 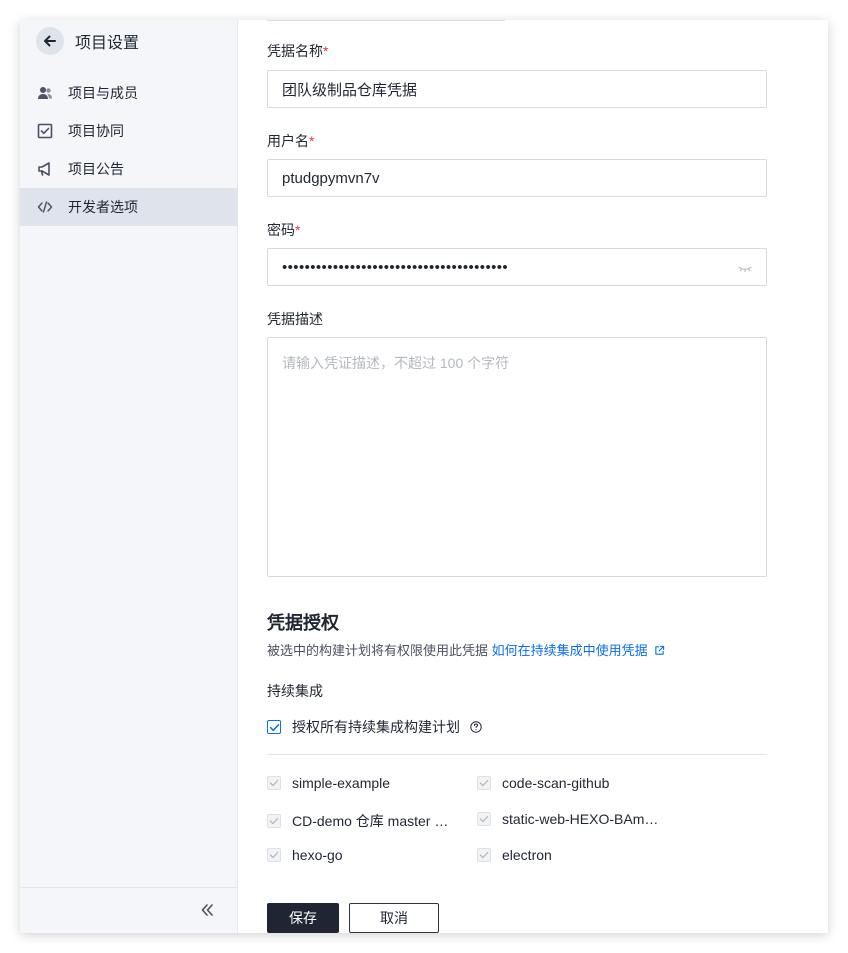 What do you see at coordinates (45, 93) in the screenshot?
I see `members-icon` at bounding box center [45, 93].